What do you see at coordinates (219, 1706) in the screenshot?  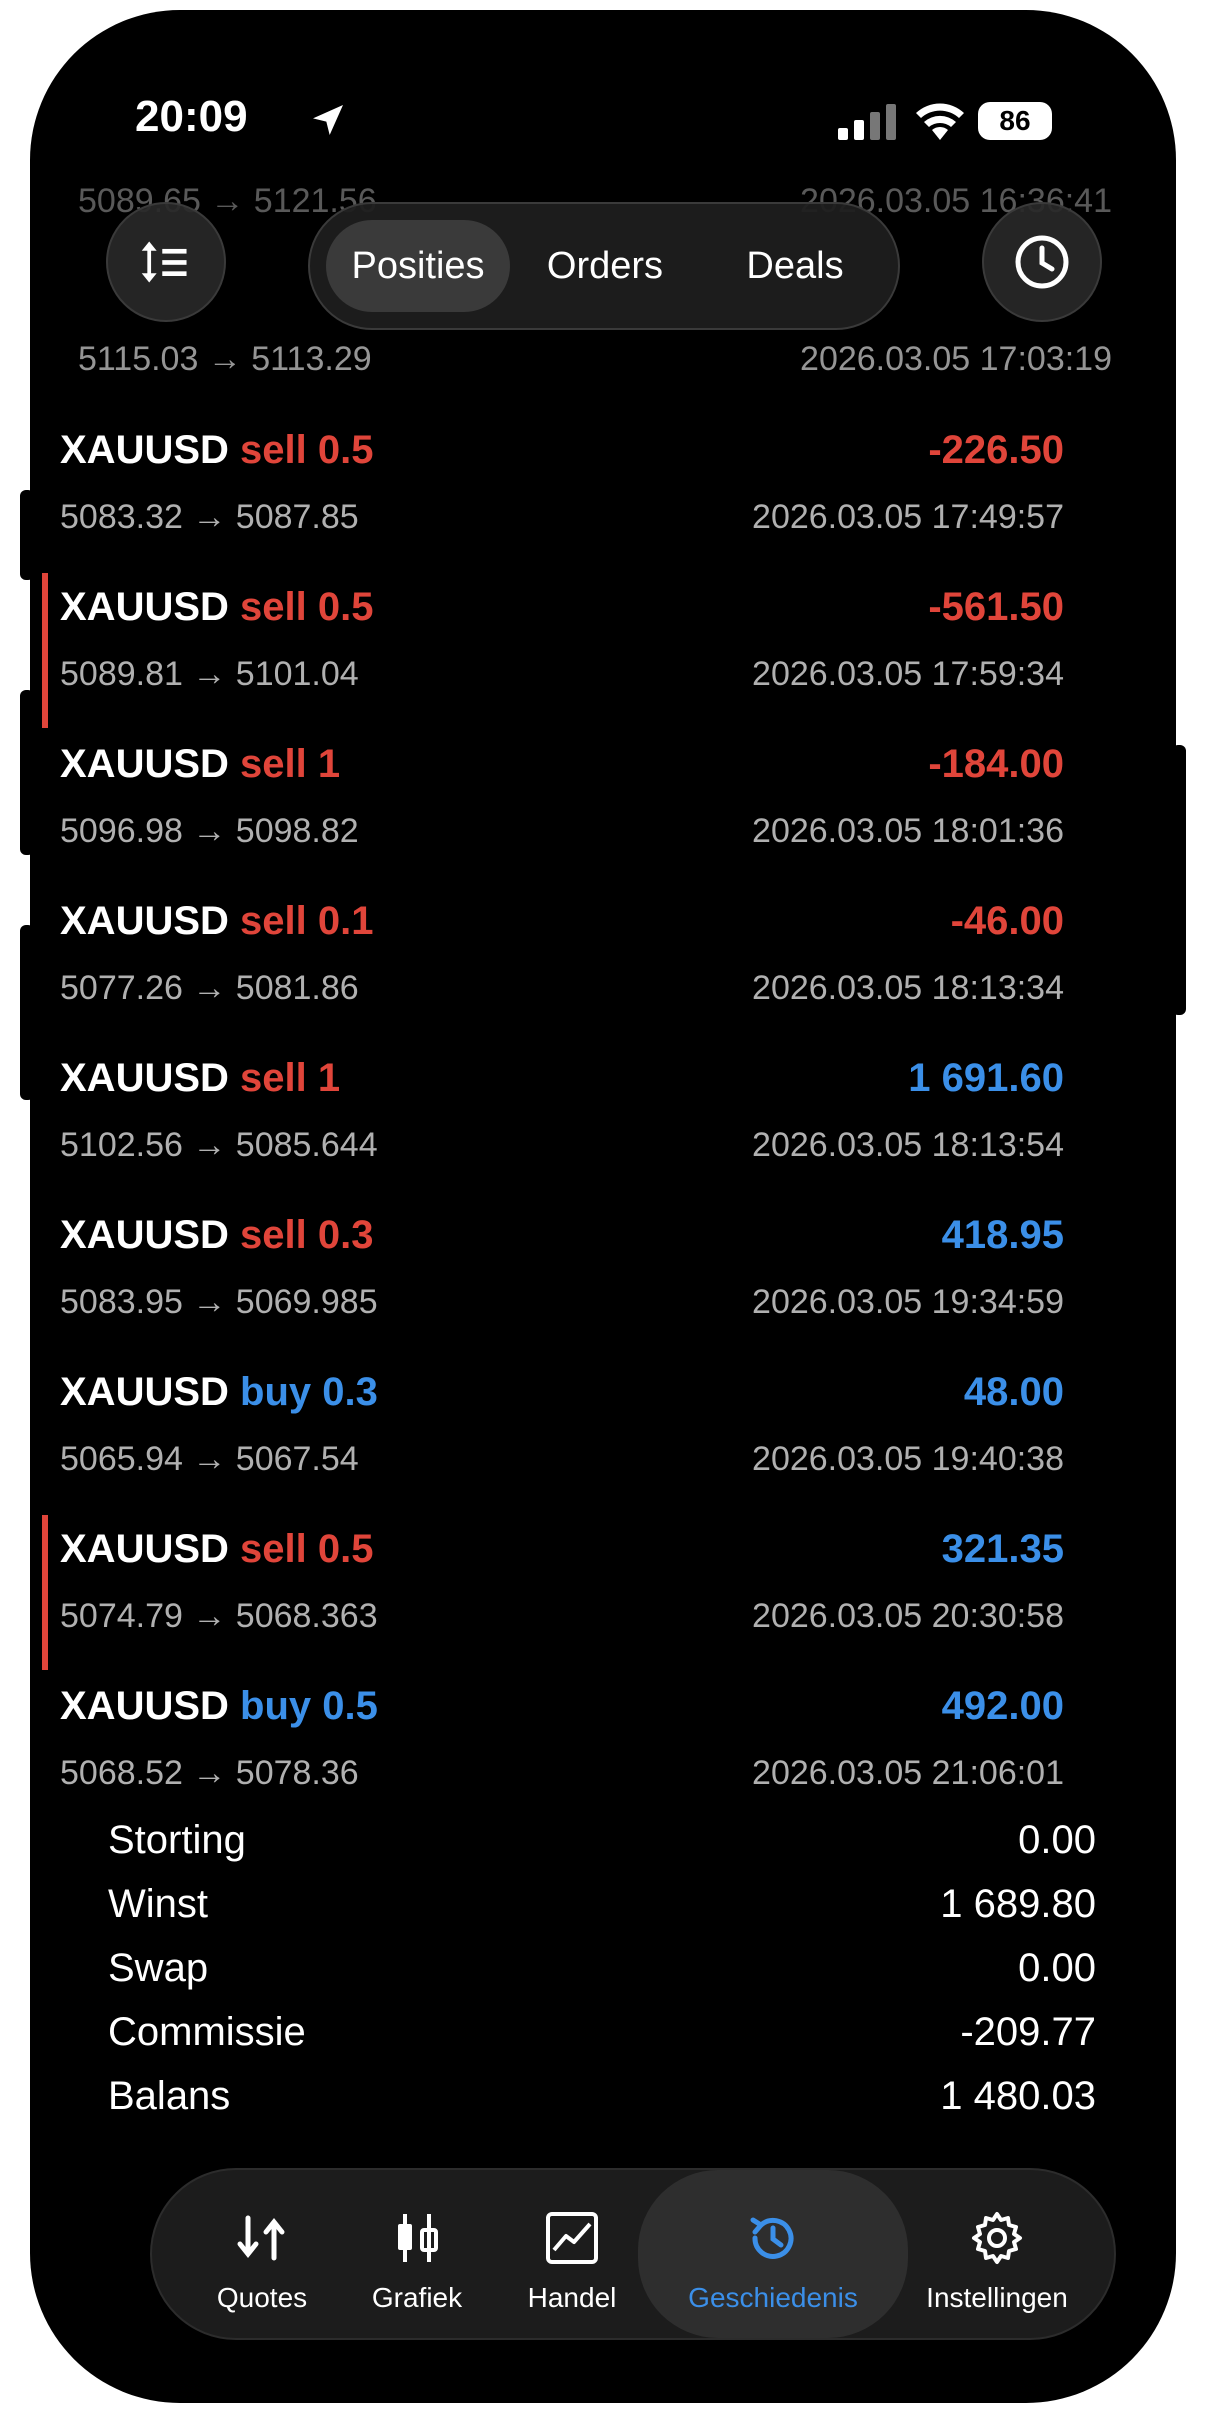 I see `deal-symbol-line: XAUUSD buy 0.5` at bounding box center [219, 1706].